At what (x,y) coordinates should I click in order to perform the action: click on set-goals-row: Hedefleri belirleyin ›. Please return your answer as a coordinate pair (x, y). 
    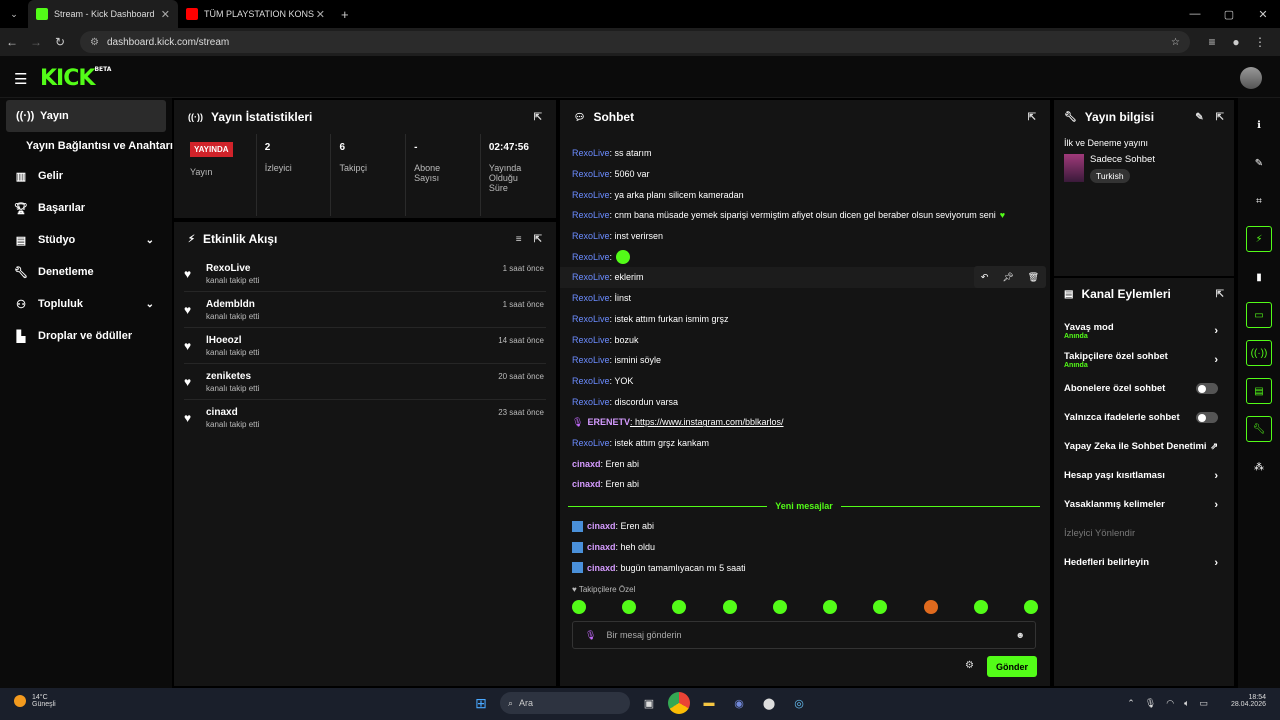
    Looking at the image, I should click on (1144, 562).